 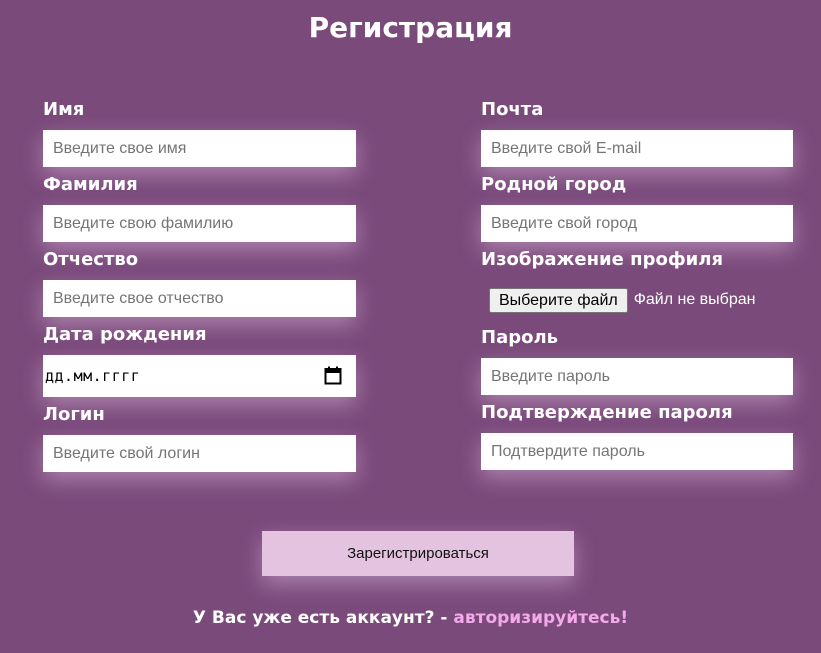 I want to click on login-field: Логин, so click(x=199, y=437).